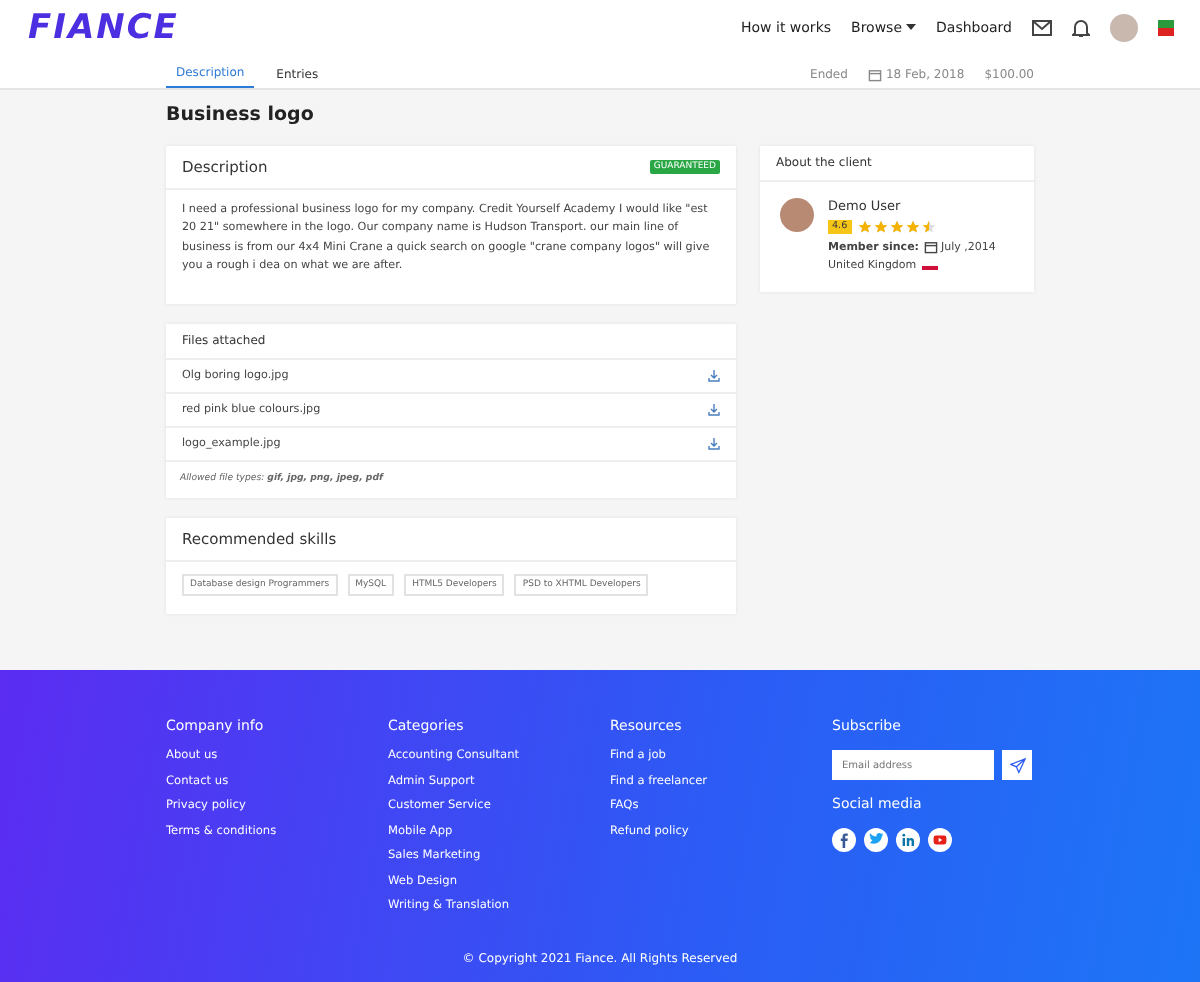 The image size is (1200, 982). Describe the element at coordinates (940, 840) in the screenshot. I see `youtube-icon` at that location.